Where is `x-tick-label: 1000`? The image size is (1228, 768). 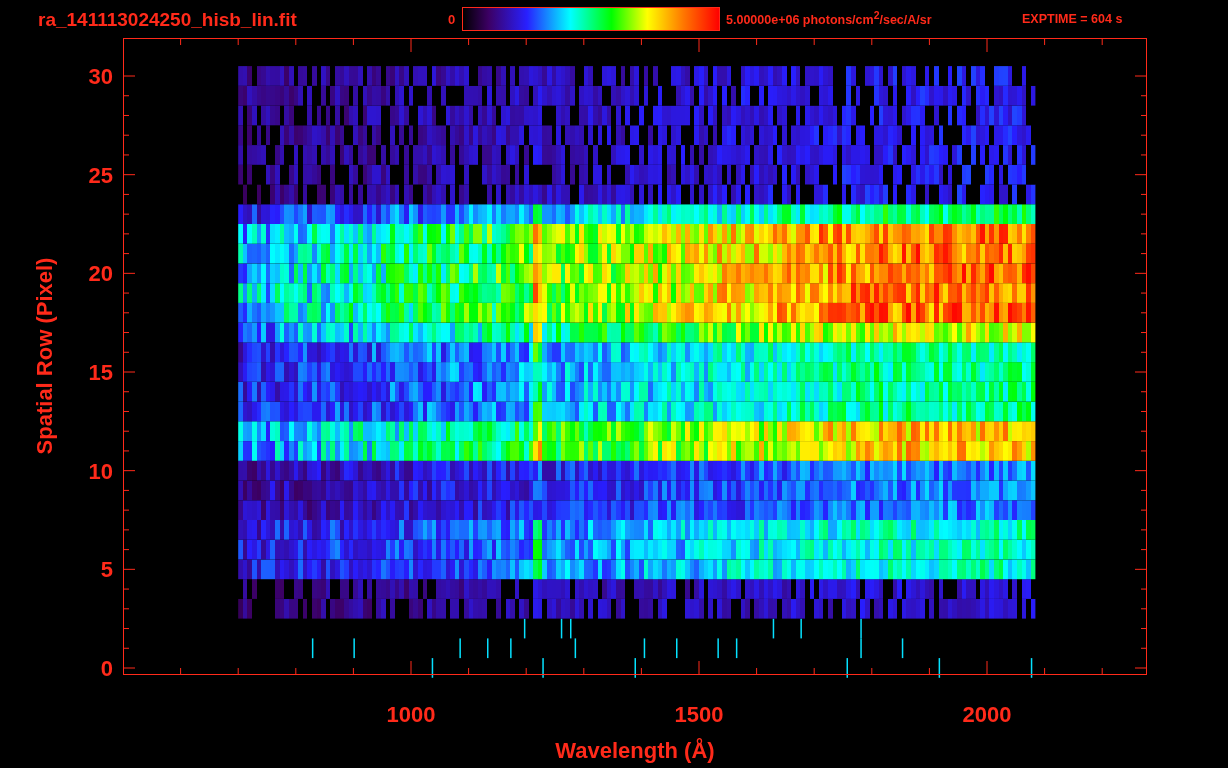
x-tick-label: 1000 is located at coordinates (411, 714).